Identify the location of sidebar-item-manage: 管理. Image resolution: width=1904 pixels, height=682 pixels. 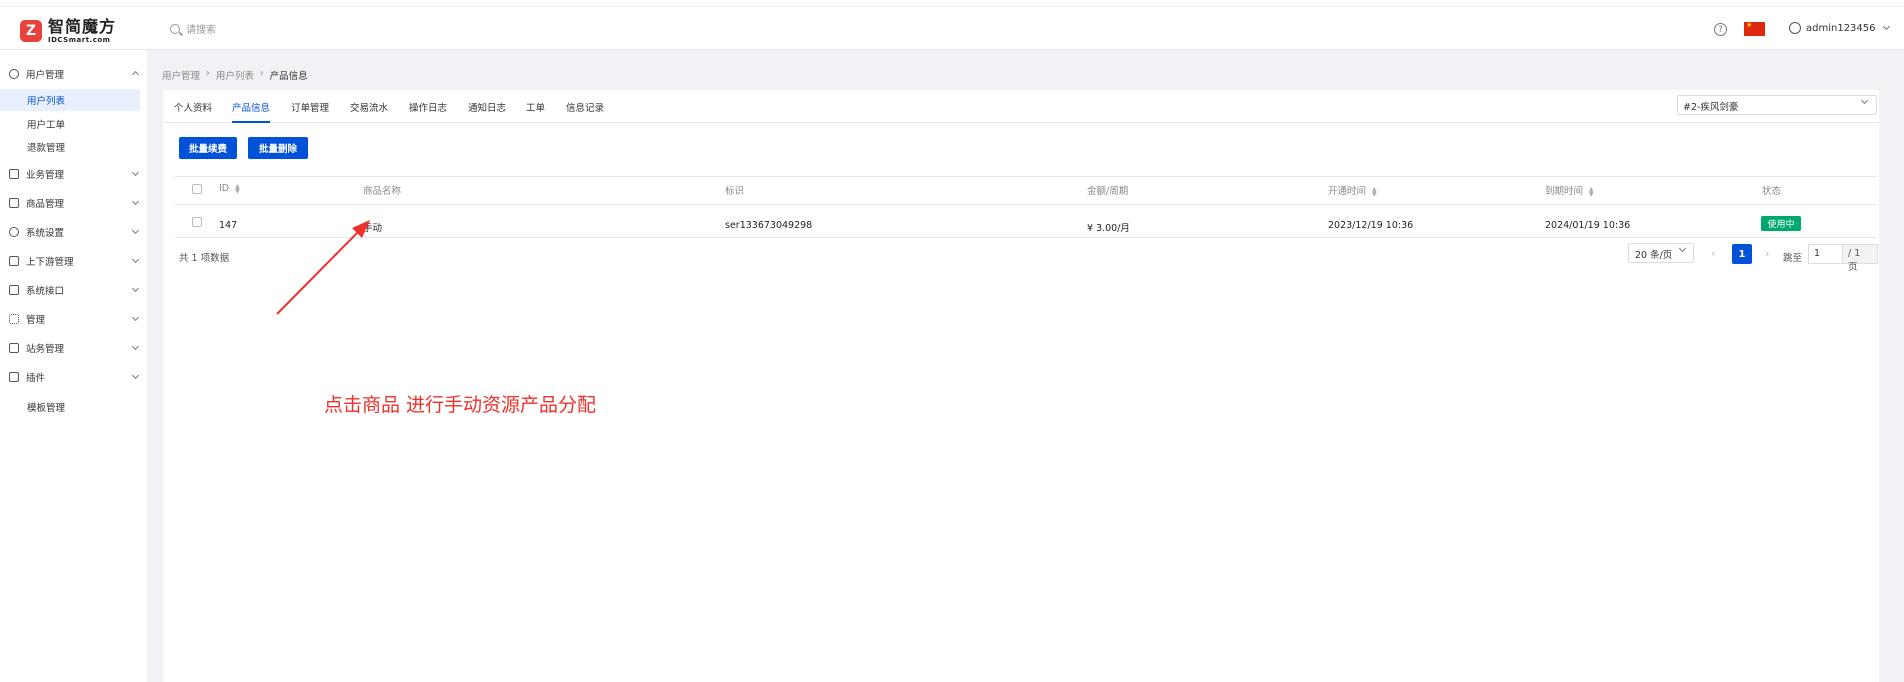
(74, 319).